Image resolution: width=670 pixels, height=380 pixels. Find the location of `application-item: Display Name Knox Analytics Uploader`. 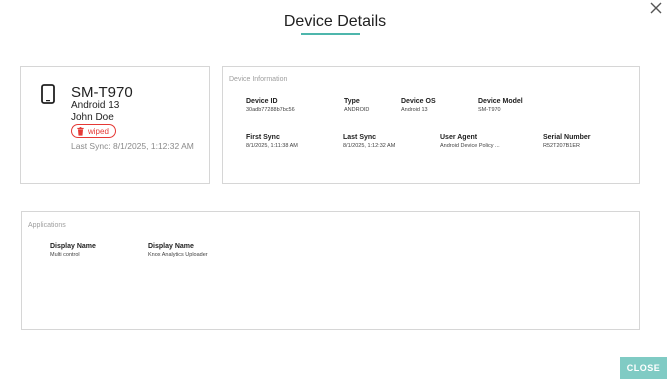

application-item: Display Name Knox Analytics Uploader is located at coordinates (178, 250).